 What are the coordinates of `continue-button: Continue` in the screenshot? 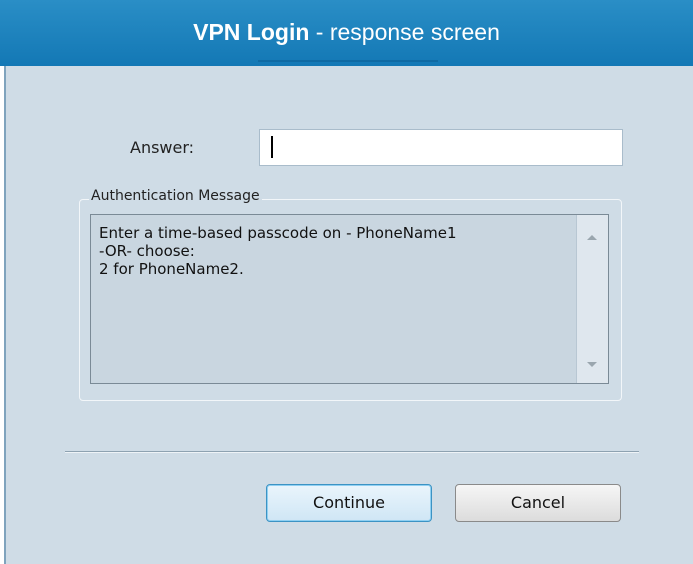 It's located at (349, 503).